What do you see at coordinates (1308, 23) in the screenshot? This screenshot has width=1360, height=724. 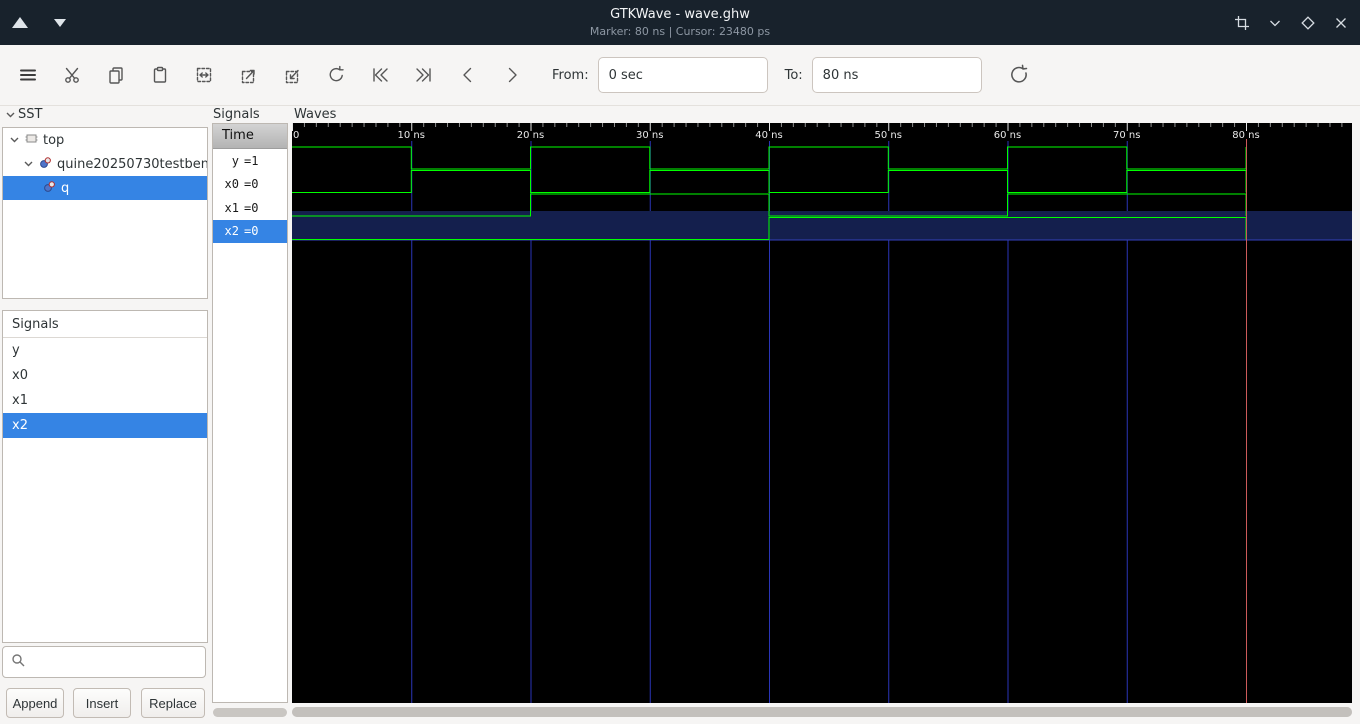 I see `maximize-icon` at bounding box center [1308, 23].